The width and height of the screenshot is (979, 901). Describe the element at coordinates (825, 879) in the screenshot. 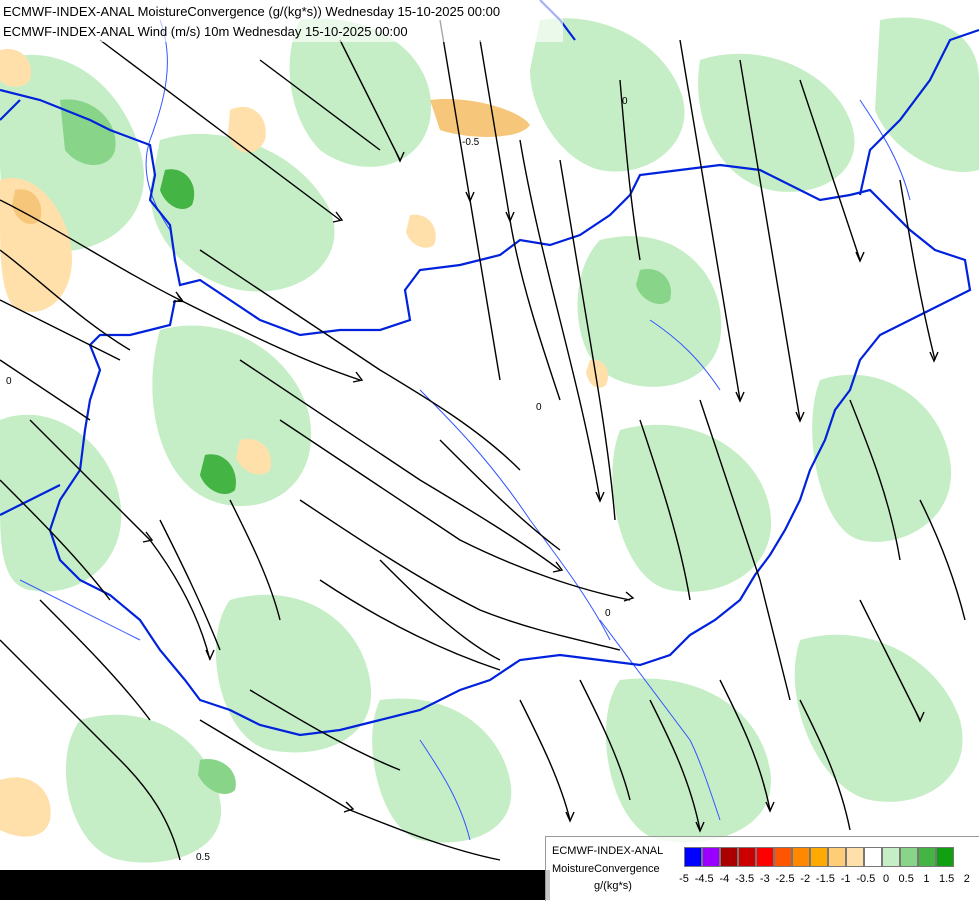

I see `legend-tick-label: -1.5` at that location.